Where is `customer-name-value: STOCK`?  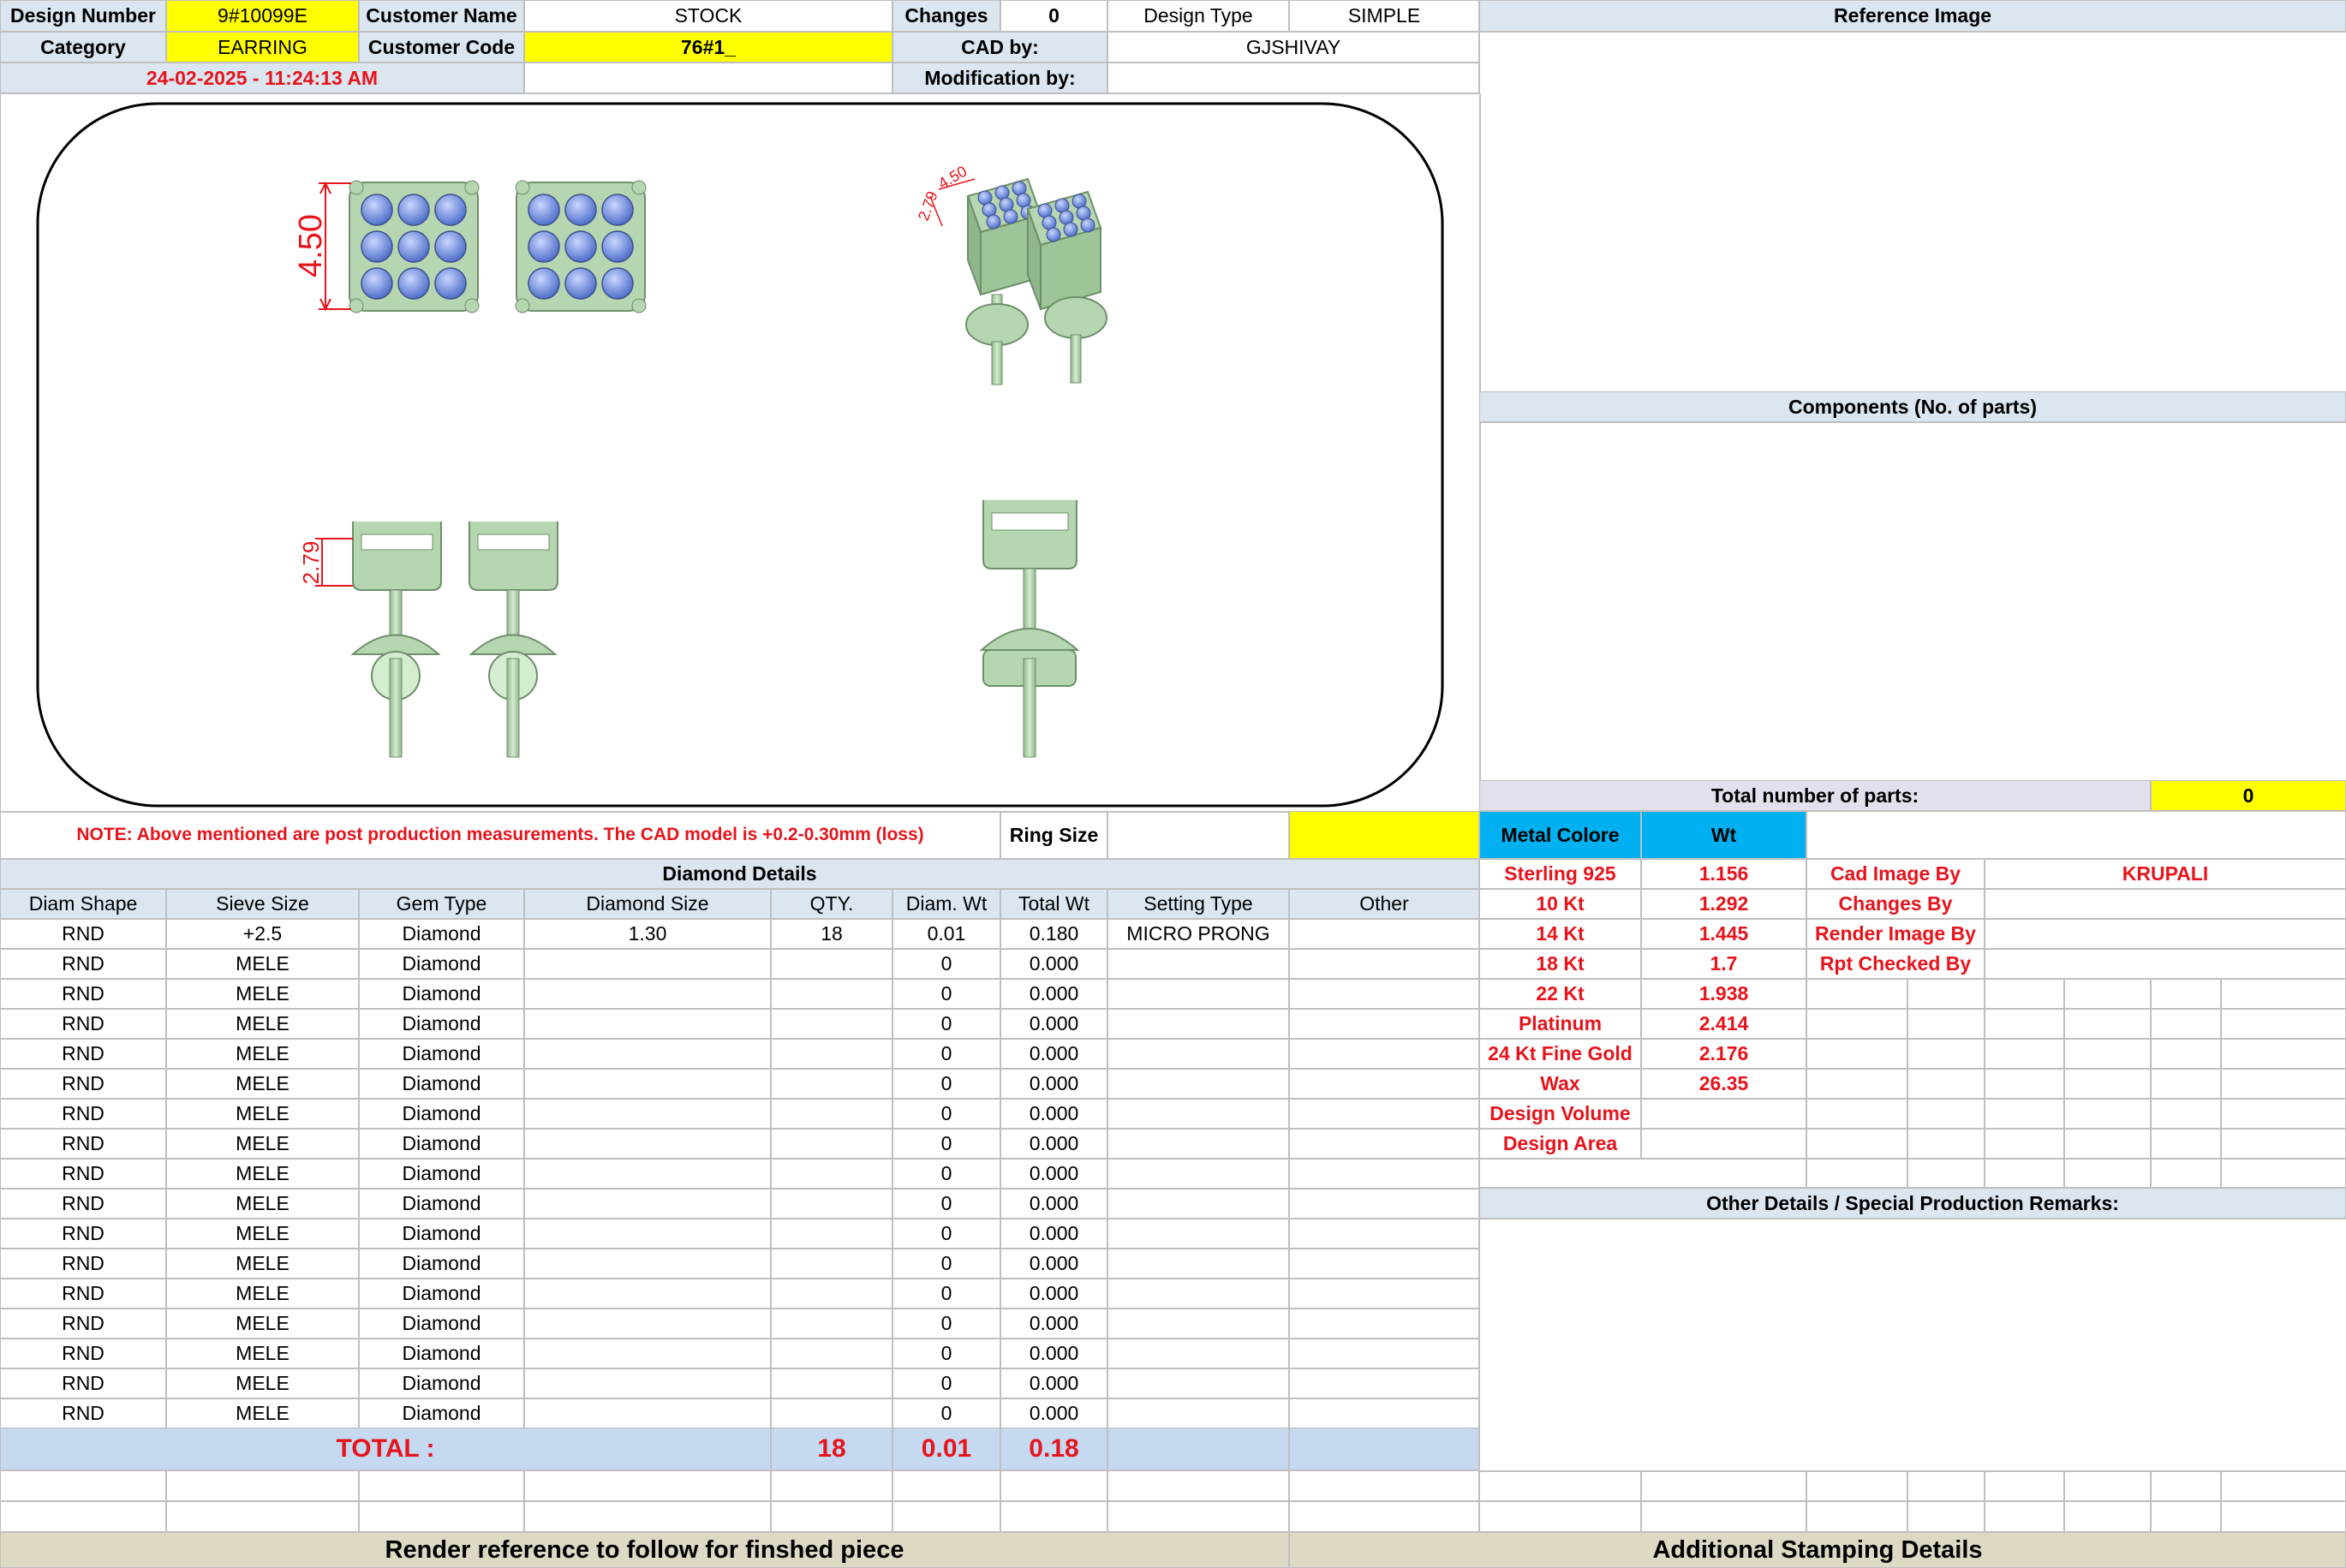
customer-name-value: STOCK is located at coordinates (708, 16).